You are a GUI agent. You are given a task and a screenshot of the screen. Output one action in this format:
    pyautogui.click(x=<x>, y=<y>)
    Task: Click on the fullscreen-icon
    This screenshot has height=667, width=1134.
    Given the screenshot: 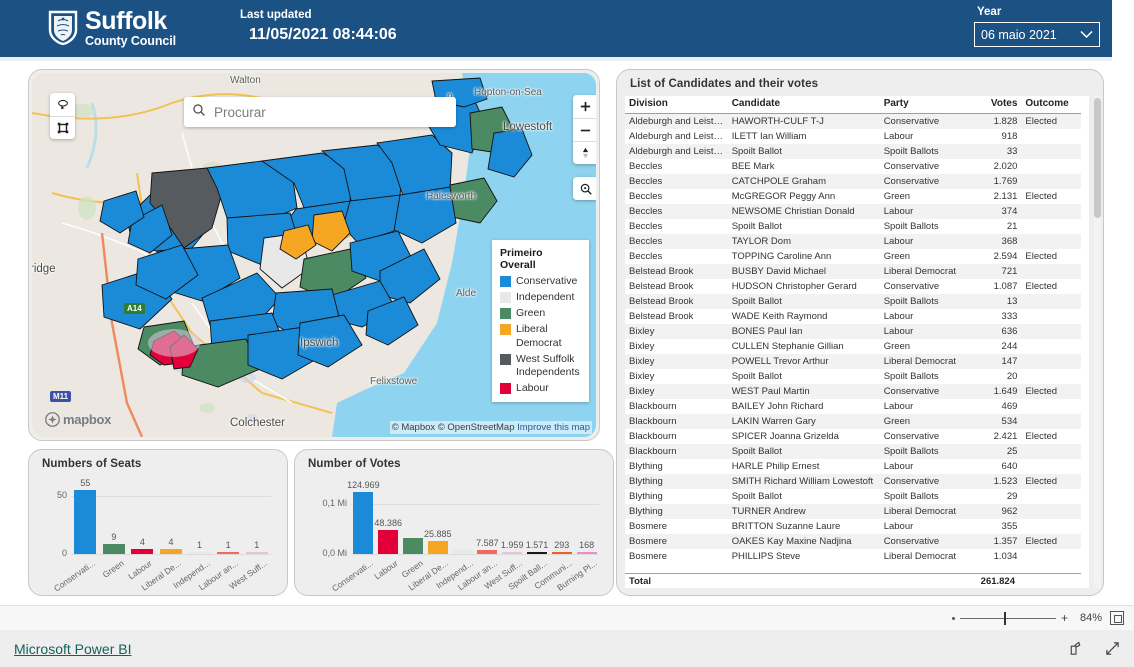 What is the action you would take?
    pyautogui.click(x=1112, y=648)
    